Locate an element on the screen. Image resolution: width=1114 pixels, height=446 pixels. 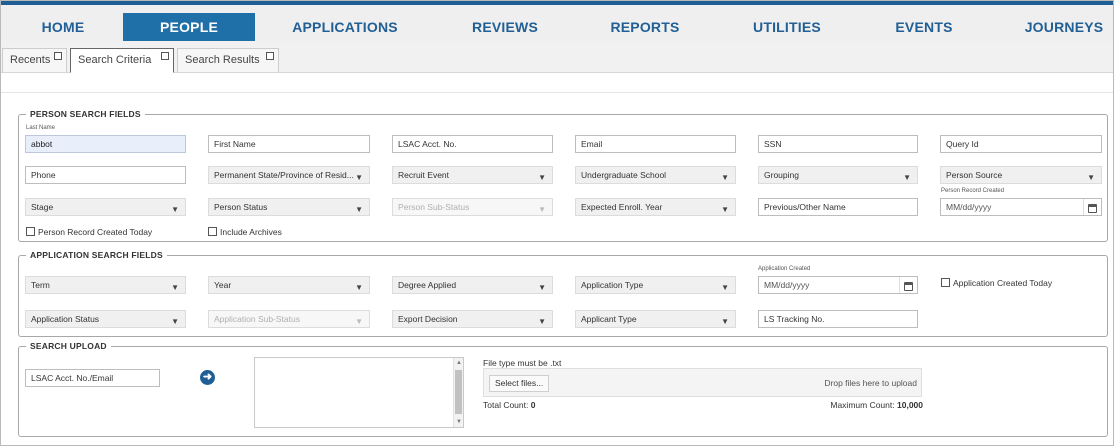
tab-search-criteria: Search Criteria is located at coordinates (122, 60).